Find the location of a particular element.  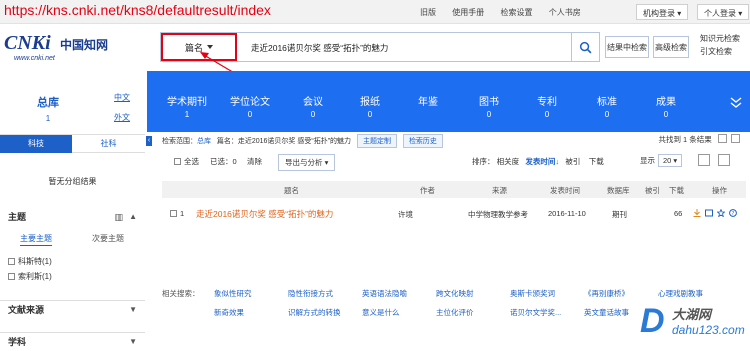

related-label: 相关搜索： is located at coordinates (181, 293).